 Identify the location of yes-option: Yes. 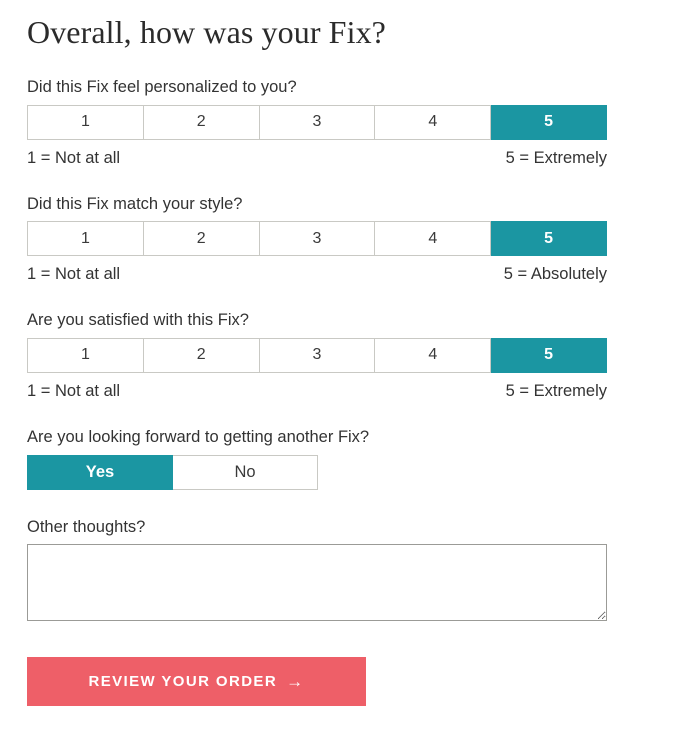
(100, 472).